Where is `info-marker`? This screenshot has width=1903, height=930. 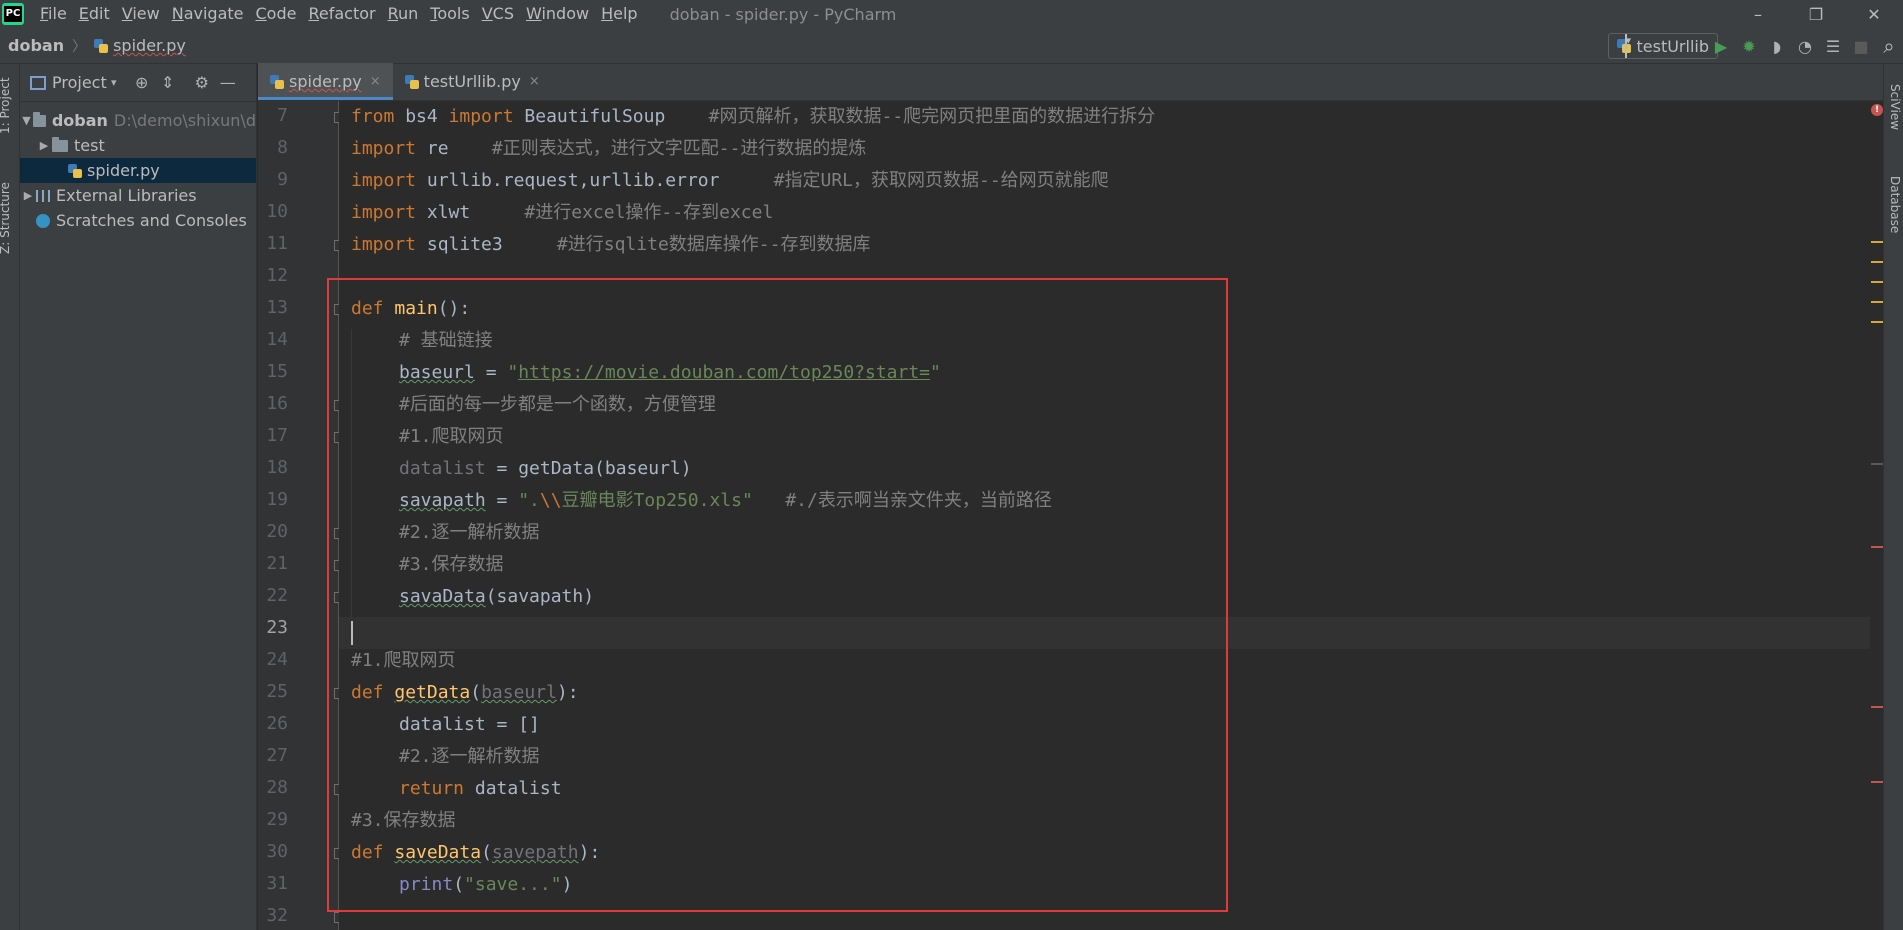 info-marker is located at coordinates (1877, 464).